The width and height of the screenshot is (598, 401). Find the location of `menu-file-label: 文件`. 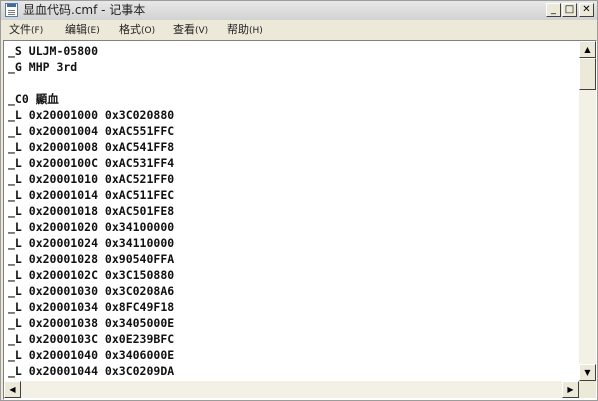

menu-file-label: 文件 is located at coordinates (20, 29).